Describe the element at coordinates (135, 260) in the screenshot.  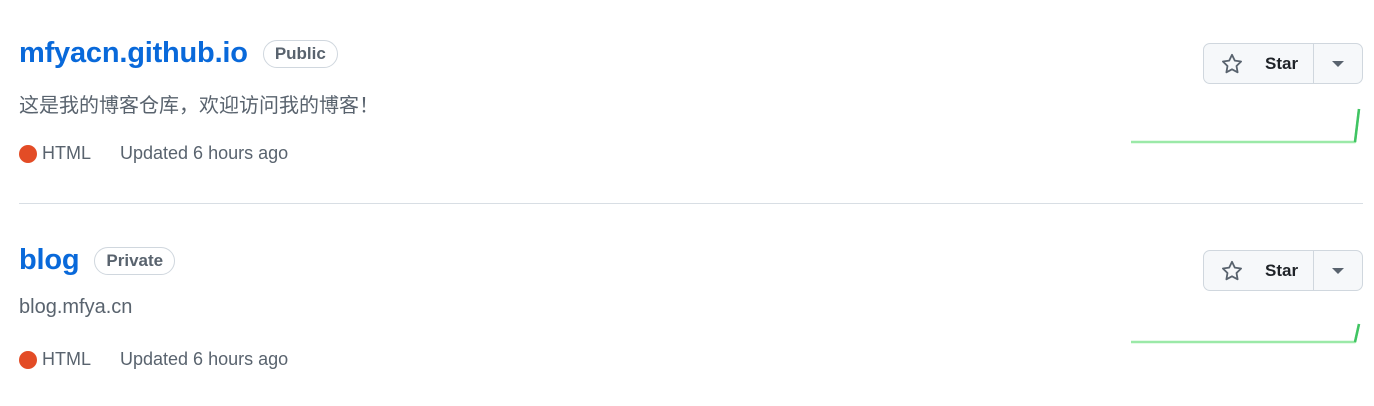
I see `visibility-badge: Private` at that location.